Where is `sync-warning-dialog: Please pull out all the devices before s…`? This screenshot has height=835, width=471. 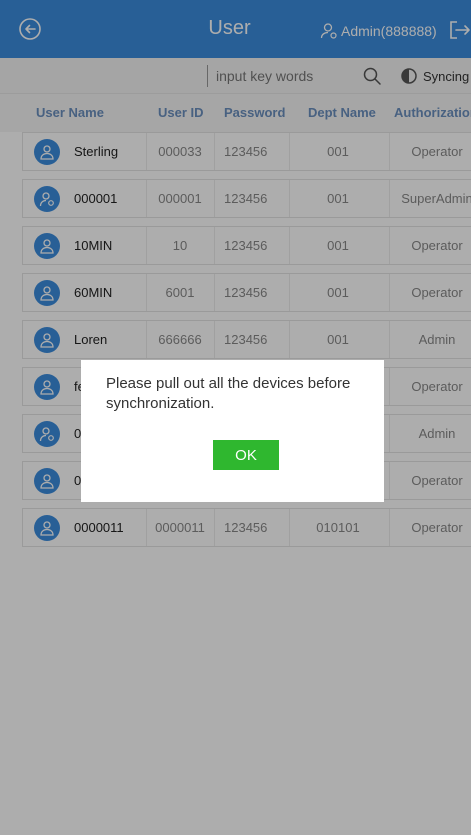
sync-warning-dialog: Please pull out all the devices before s… is located at coordinates (232, 431).